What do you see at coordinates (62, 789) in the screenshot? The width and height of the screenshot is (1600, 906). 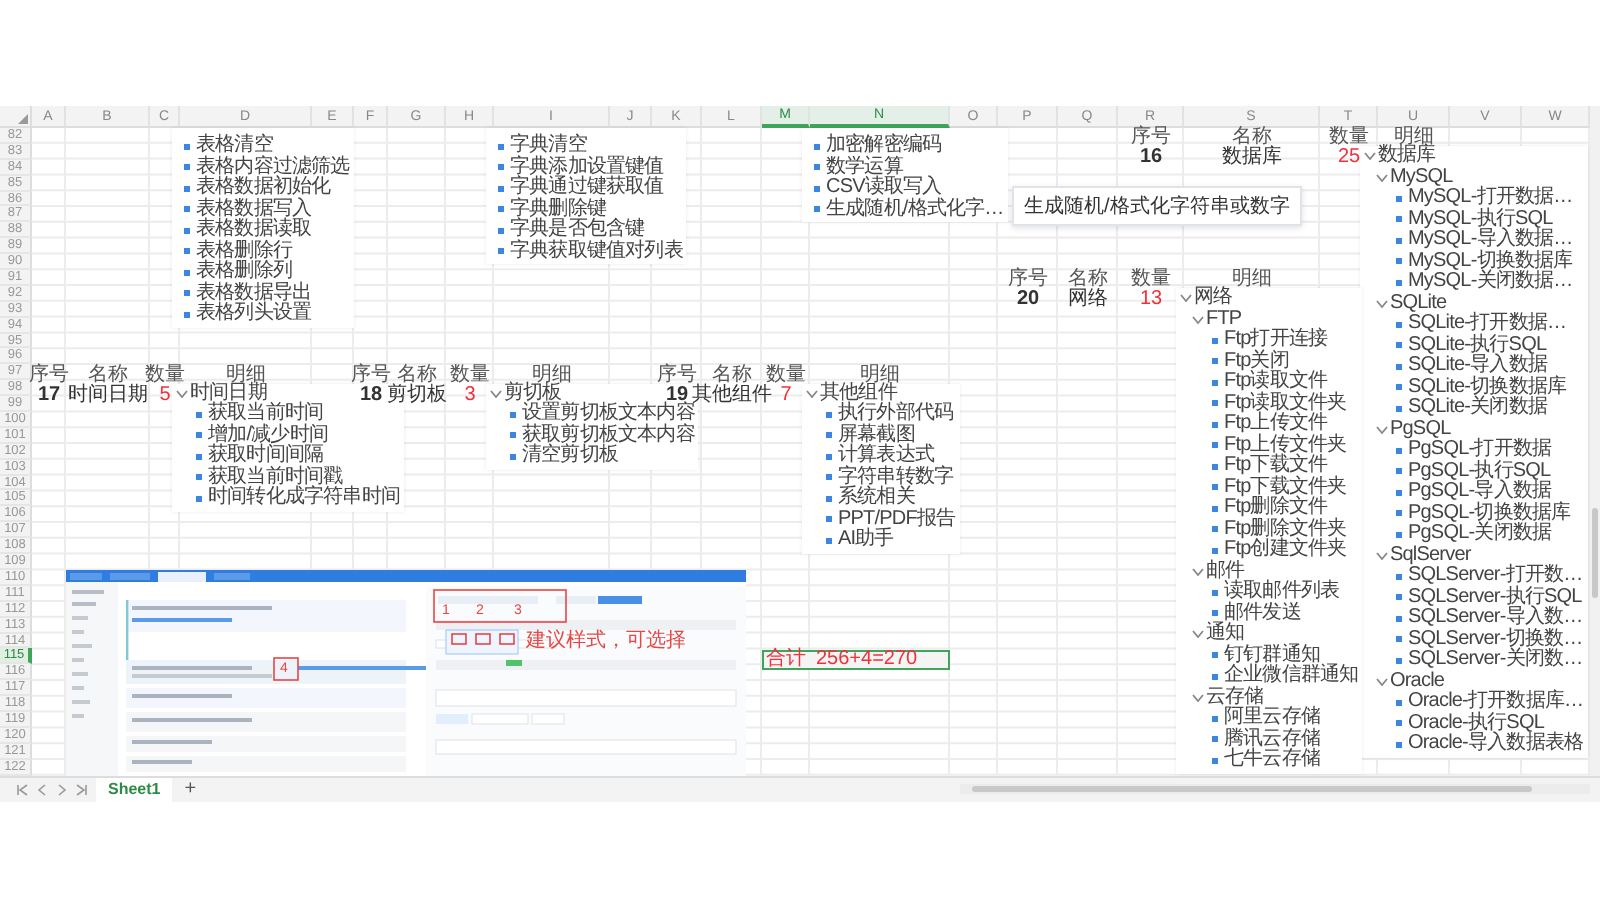 I see `next-sheet-icon` at bounding box center [62, 789].